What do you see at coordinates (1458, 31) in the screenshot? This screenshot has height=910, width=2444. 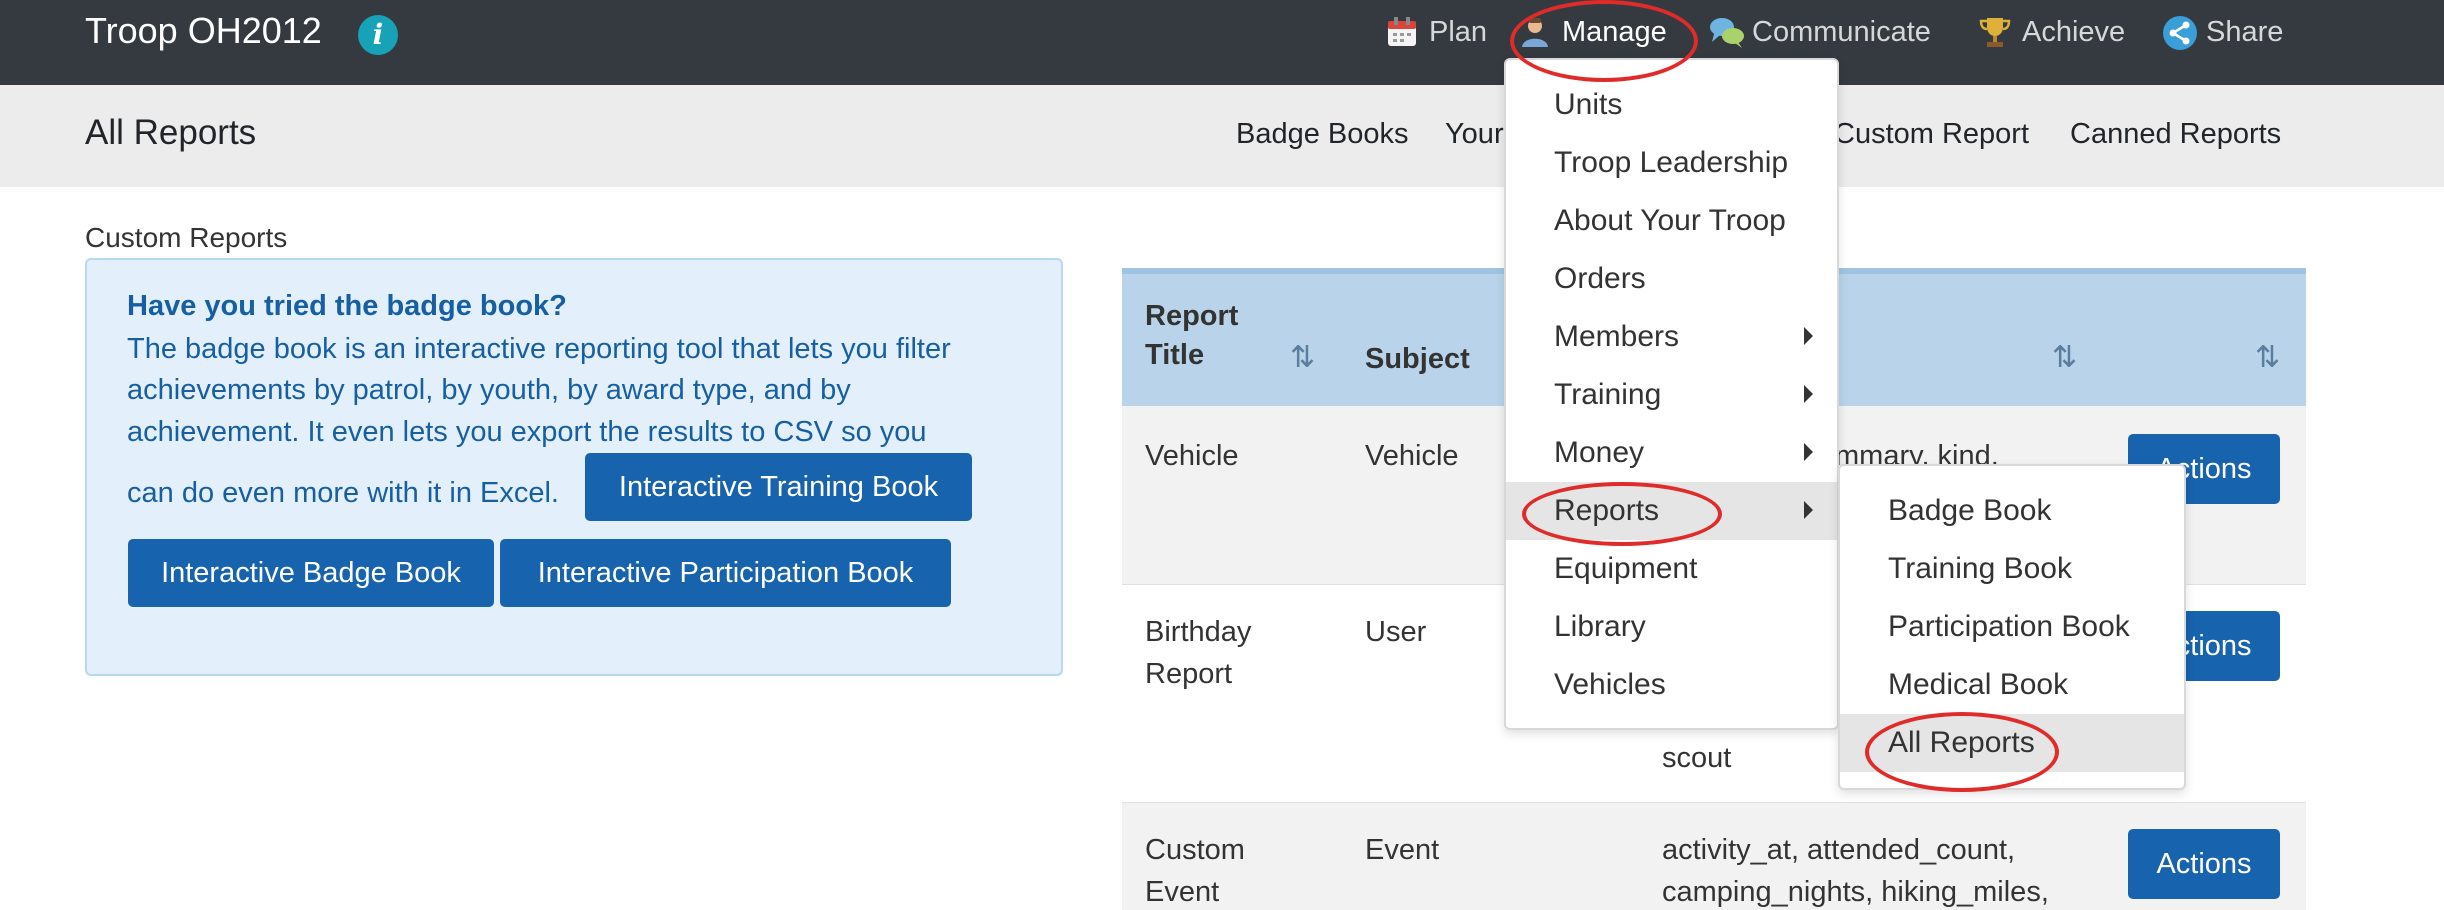 I see `nav-plan-label: Plan` at bounding box center [1458, 31].